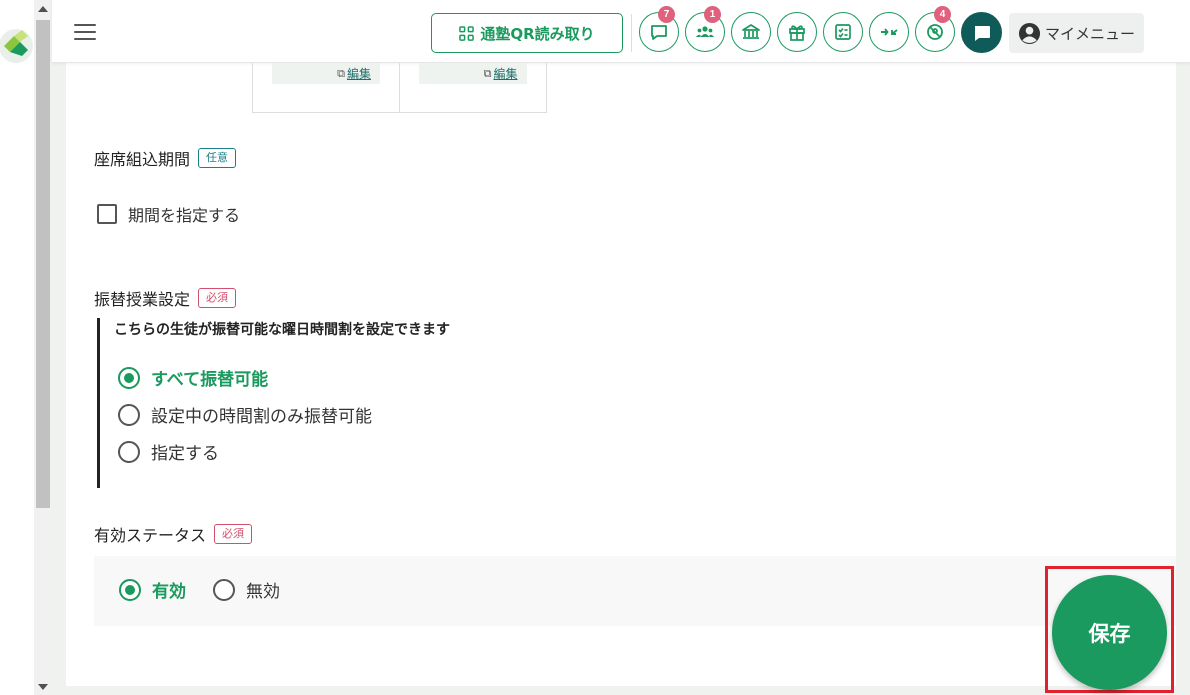  Describe the element at coordinates (169, 592) in the screenshot. I see `status-option-label: 有効` at that location.